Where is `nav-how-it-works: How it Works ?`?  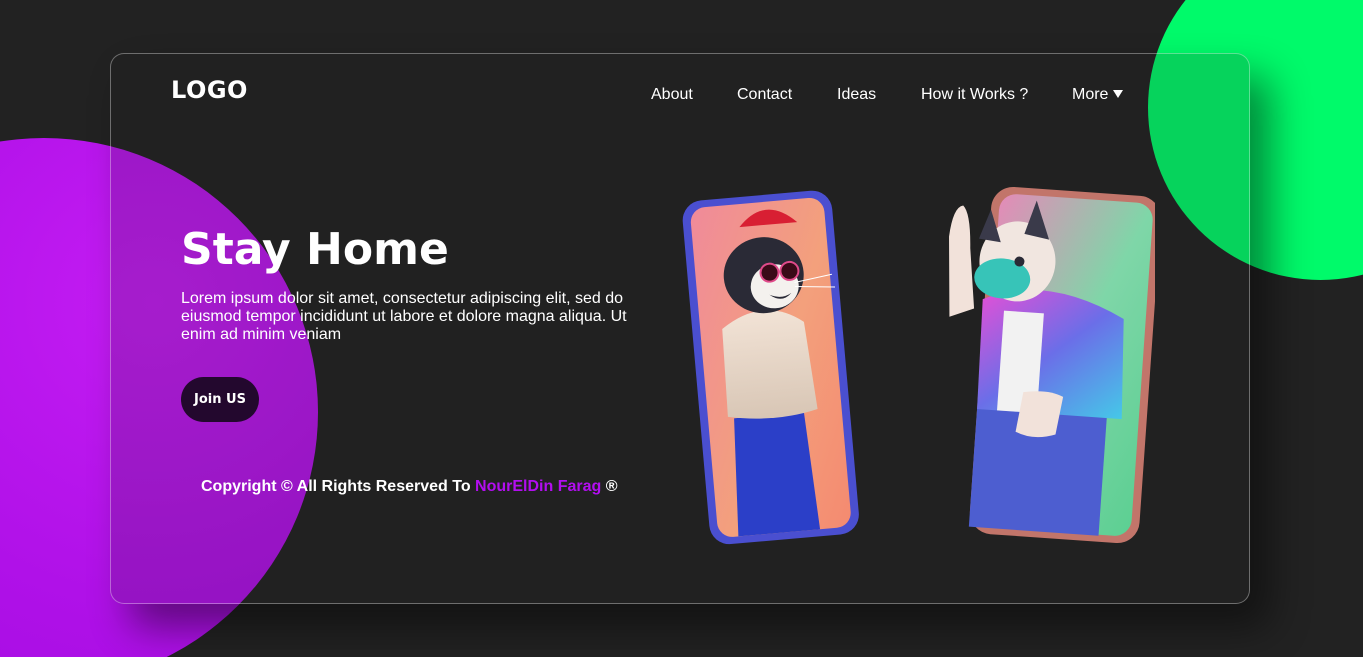 nav-how-it-works: How it Works ? is located at coordinates (974, 95).